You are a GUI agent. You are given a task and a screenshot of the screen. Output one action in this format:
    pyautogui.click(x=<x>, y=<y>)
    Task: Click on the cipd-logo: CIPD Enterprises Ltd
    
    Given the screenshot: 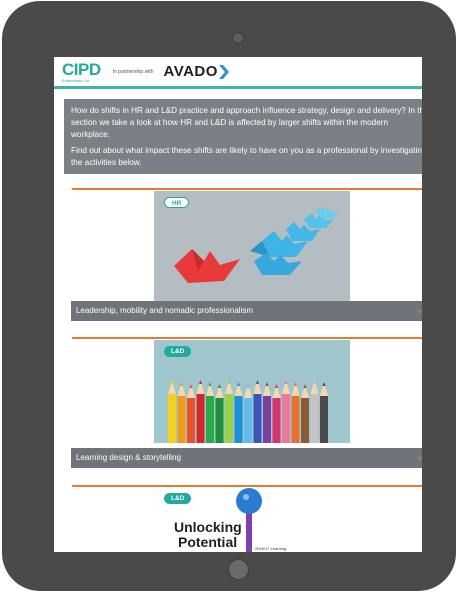 What is the action you would take?
    pyautogui.click(x=81, y=72)
    